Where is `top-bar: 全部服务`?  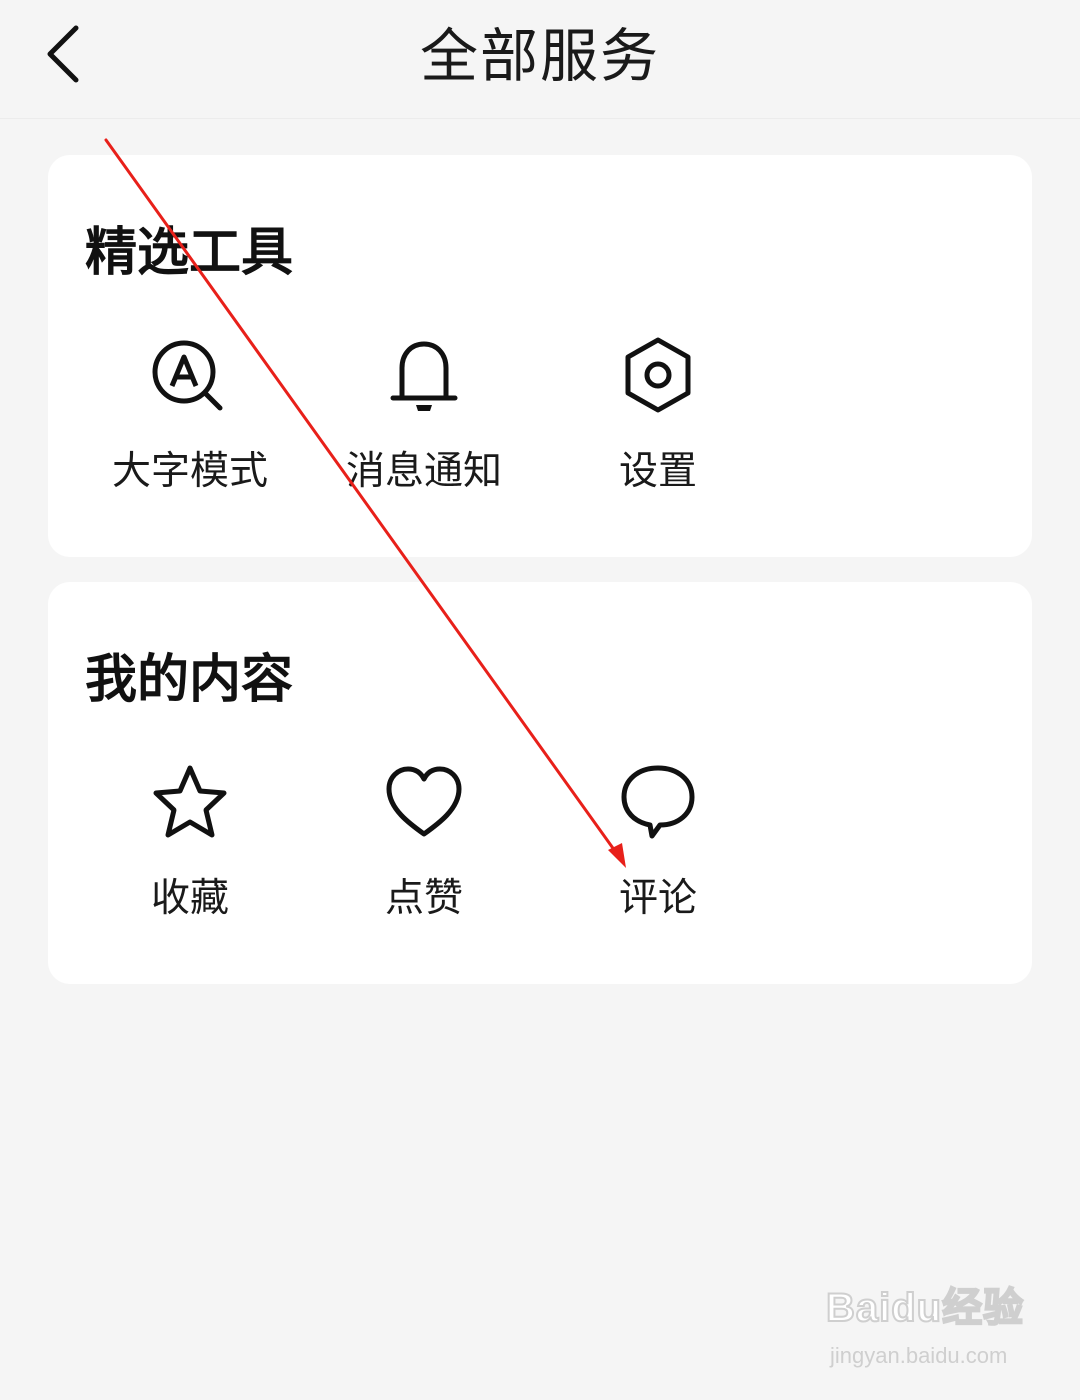
top-bar: 全部服务 is located at coordinates (540, 59).